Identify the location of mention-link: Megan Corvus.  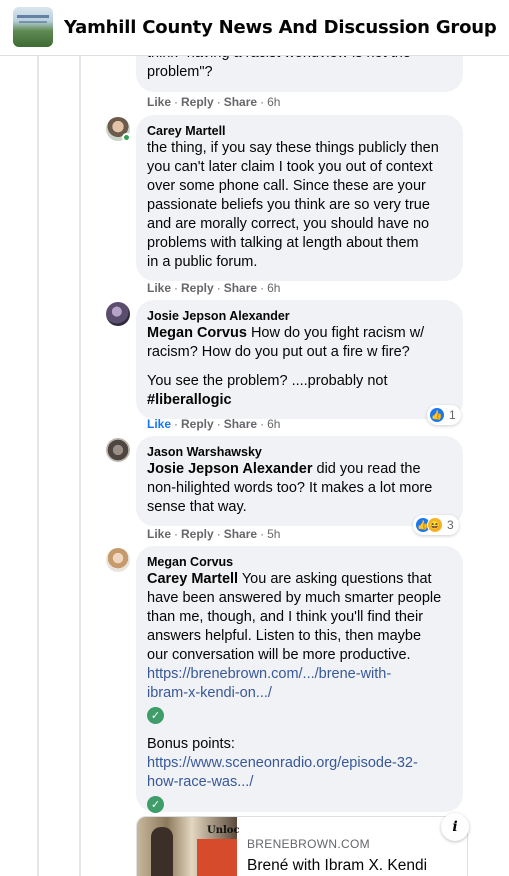
(197, 333).